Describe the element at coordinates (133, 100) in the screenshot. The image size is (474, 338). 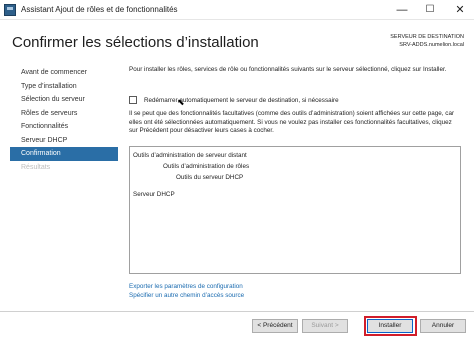
I see `restart-checkbox` at that location.